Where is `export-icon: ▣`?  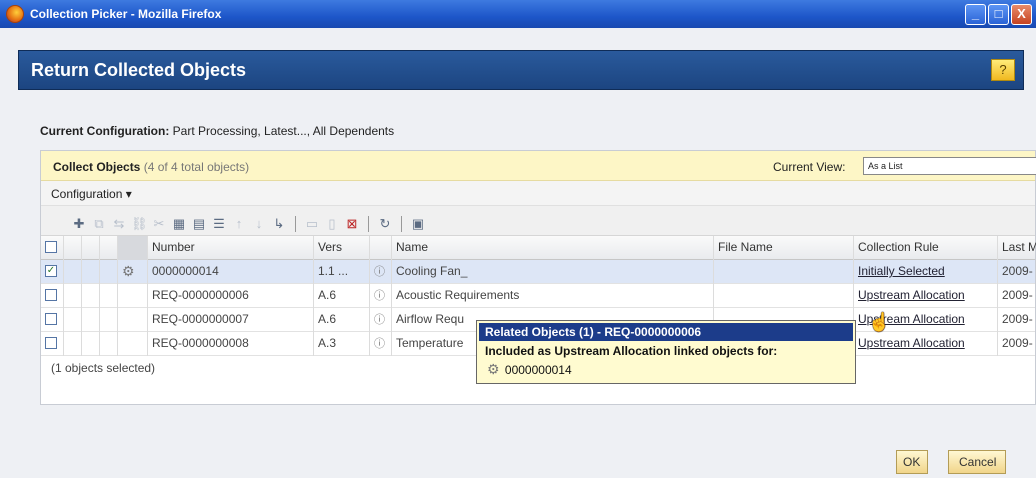
export-icon: ▣ is located at coordinates (418, 224).